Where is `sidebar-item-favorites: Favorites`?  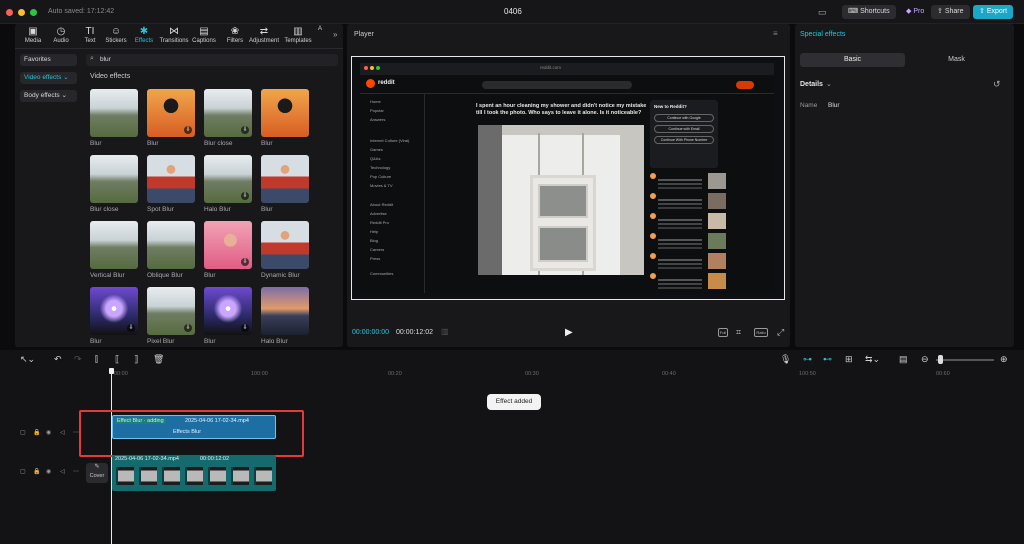 sidebar-item-favorites: Favorites is located at coordinates (48, 60).